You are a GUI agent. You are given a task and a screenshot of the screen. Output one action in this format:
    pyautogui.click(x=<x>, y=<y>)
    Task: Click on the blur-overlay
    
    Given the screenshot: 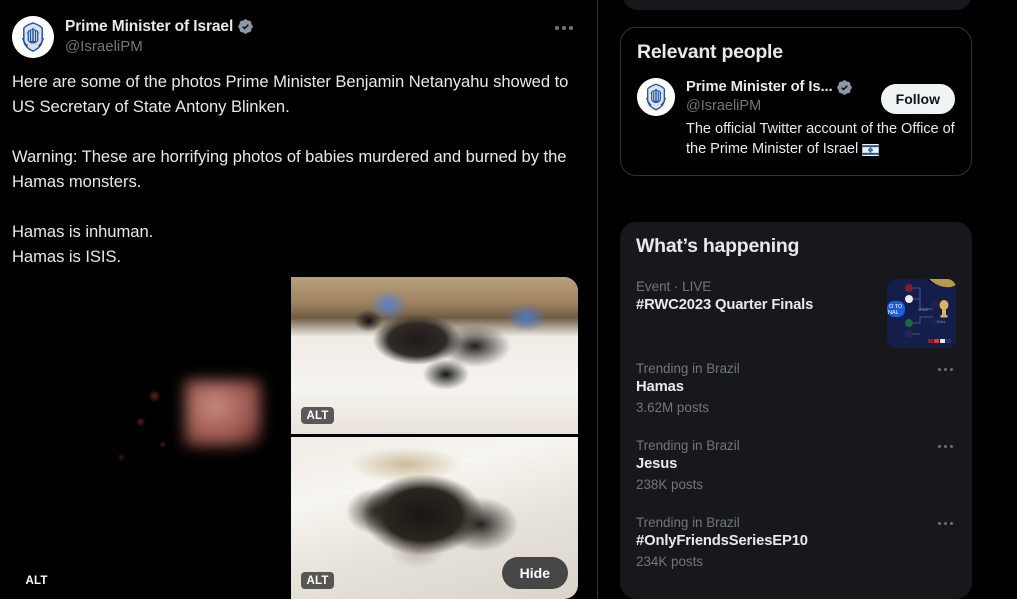 What is the action you would take?
    pyautogui.click(x=223, y=413)
    